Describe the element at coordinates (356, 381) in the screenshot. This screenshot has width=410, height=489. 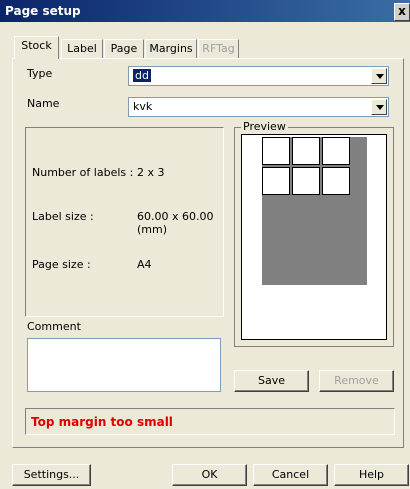
I see `remove-button: Remove` at that location.